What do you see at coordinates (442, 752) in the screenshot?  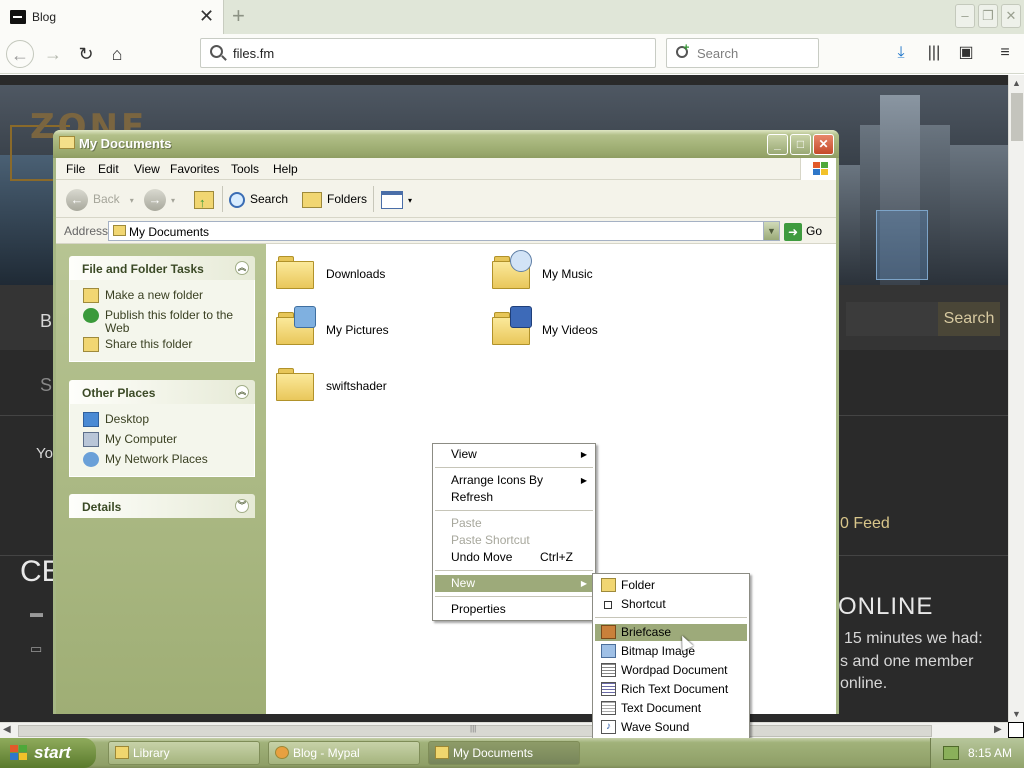 I see `my-documents-folder-icon` at bounding box center [442, 752].